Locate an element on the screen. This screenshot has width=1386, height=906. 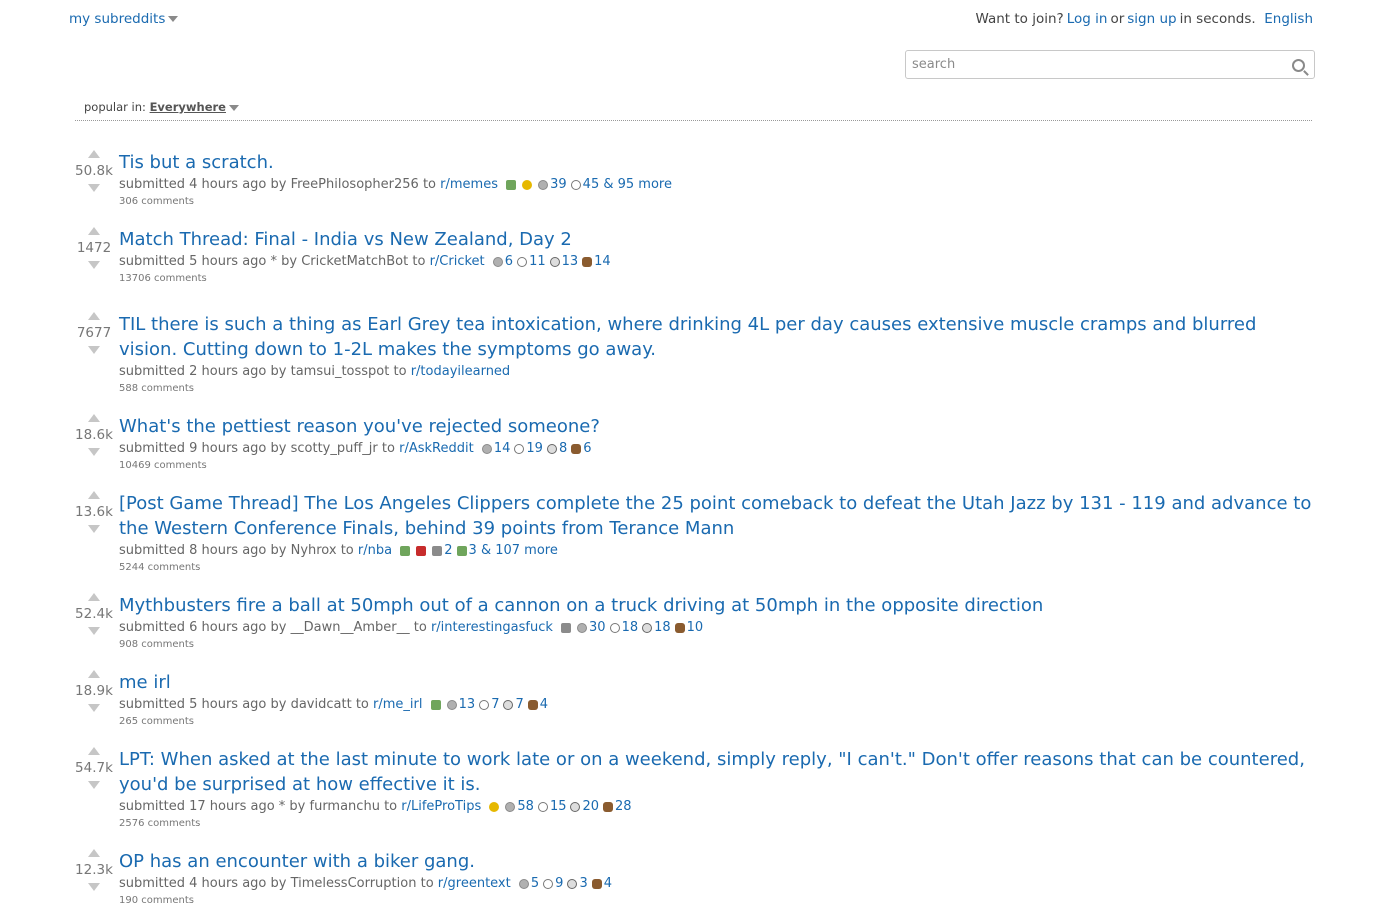
award-count: 39 is located at coordinates (558, 184).